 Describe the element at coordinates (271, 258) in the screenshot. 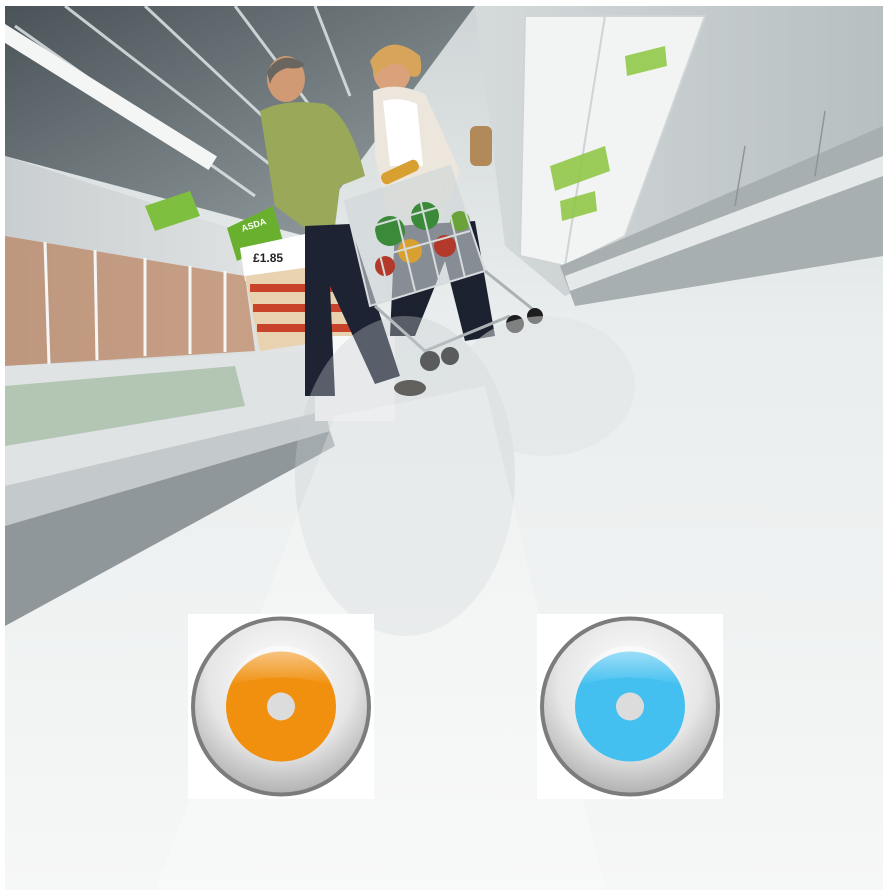

I see `price-value: 1.85` at that location.